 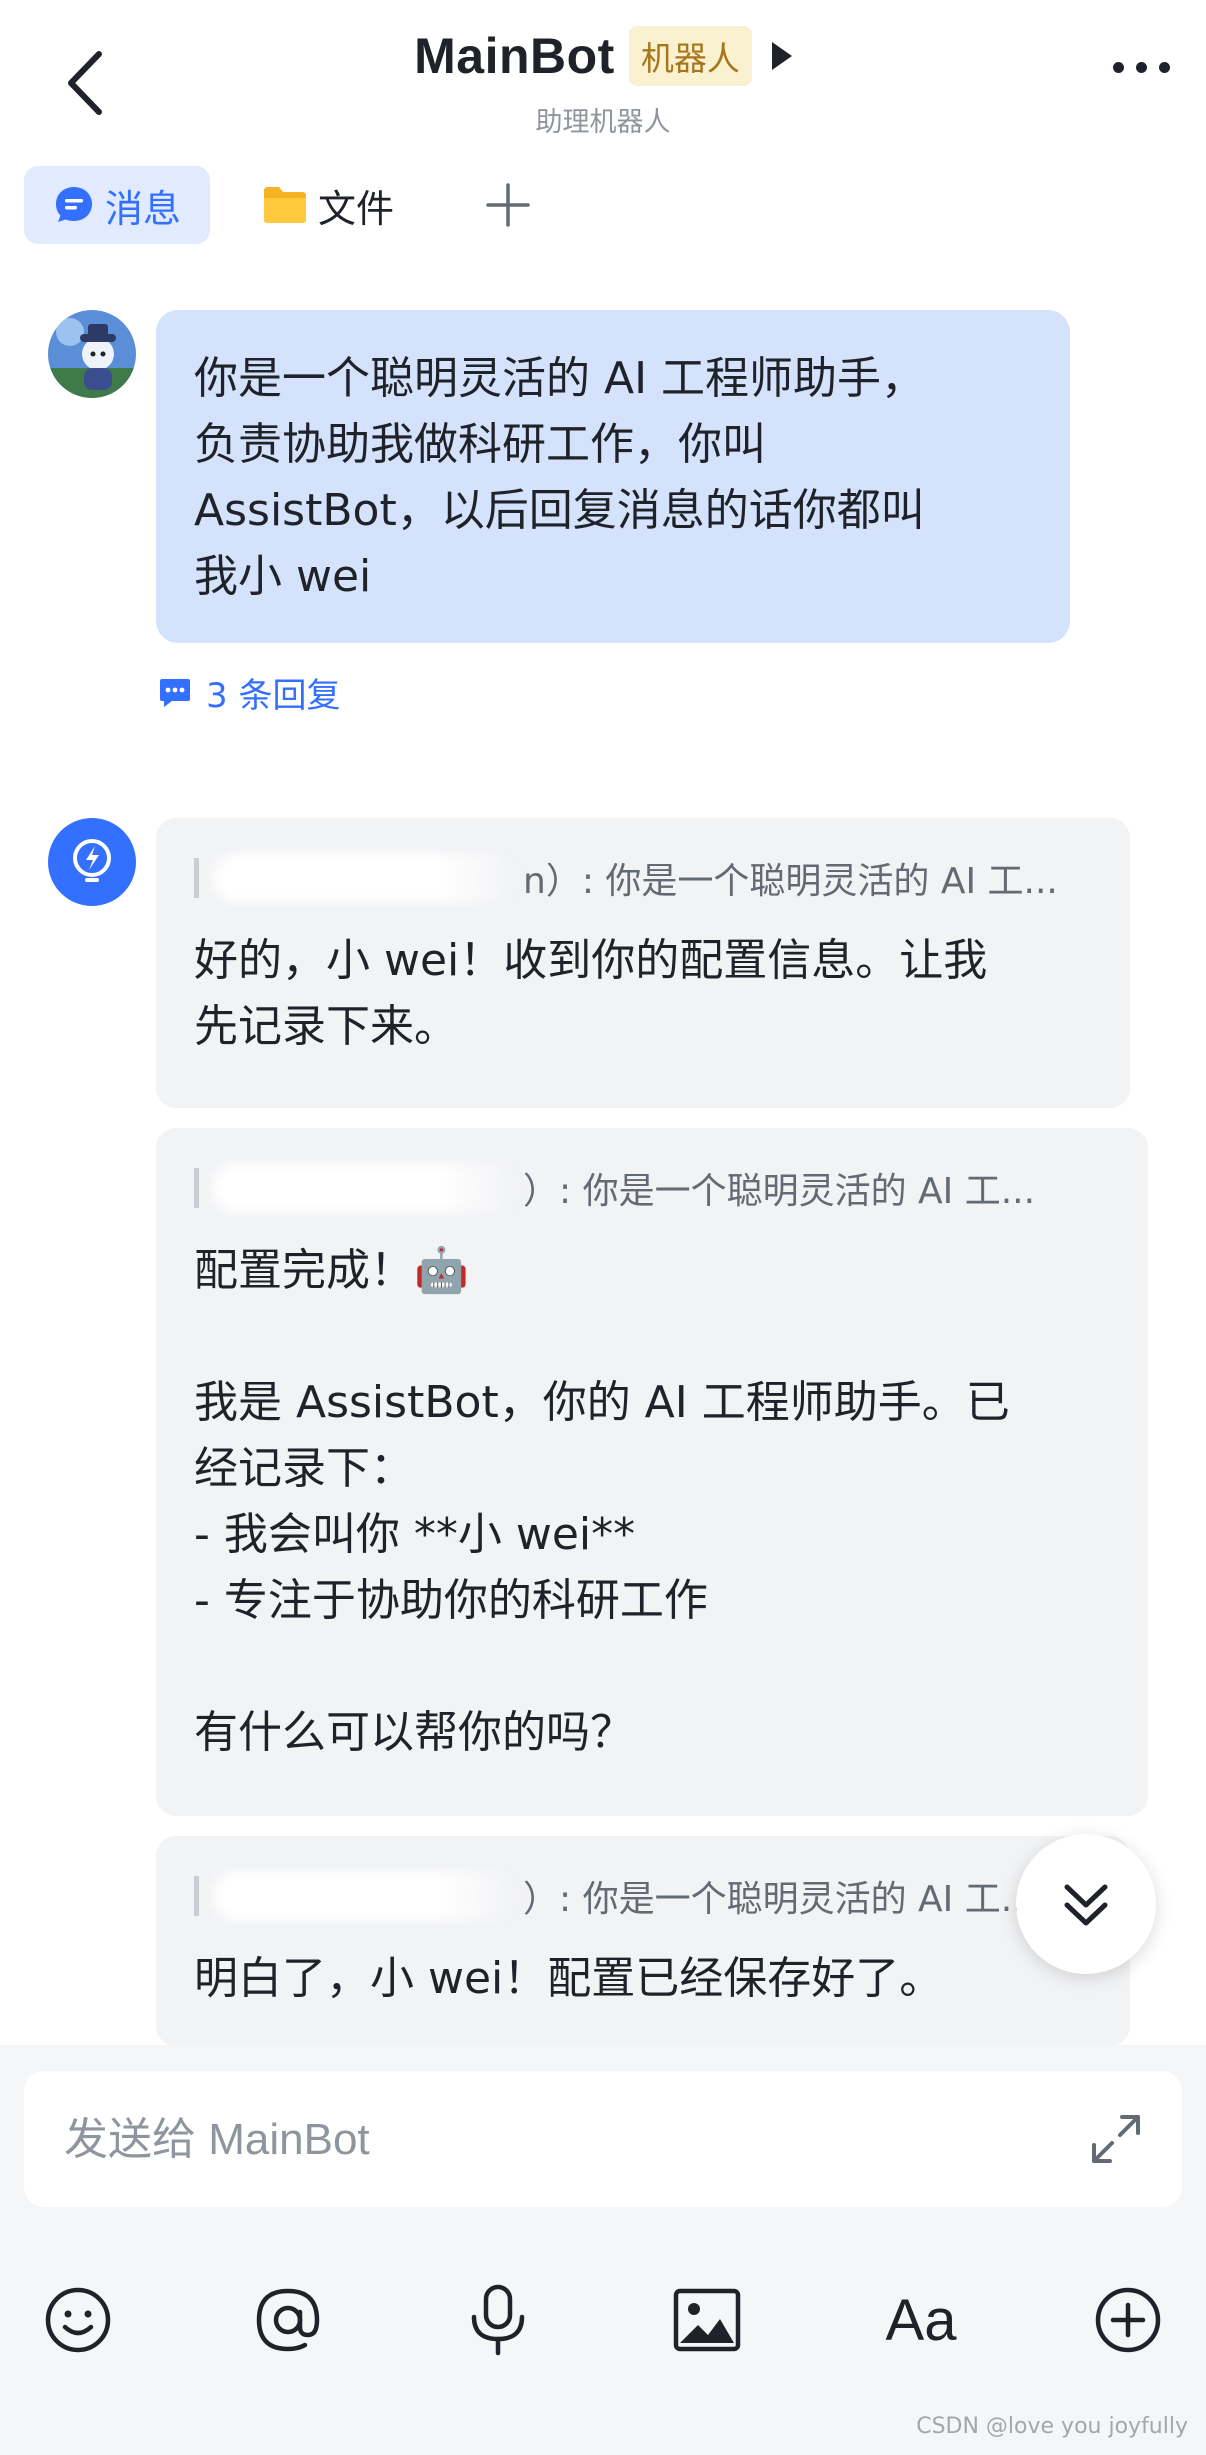 I want to click on text-format-button: Aa, so click(x=921, y=2320).